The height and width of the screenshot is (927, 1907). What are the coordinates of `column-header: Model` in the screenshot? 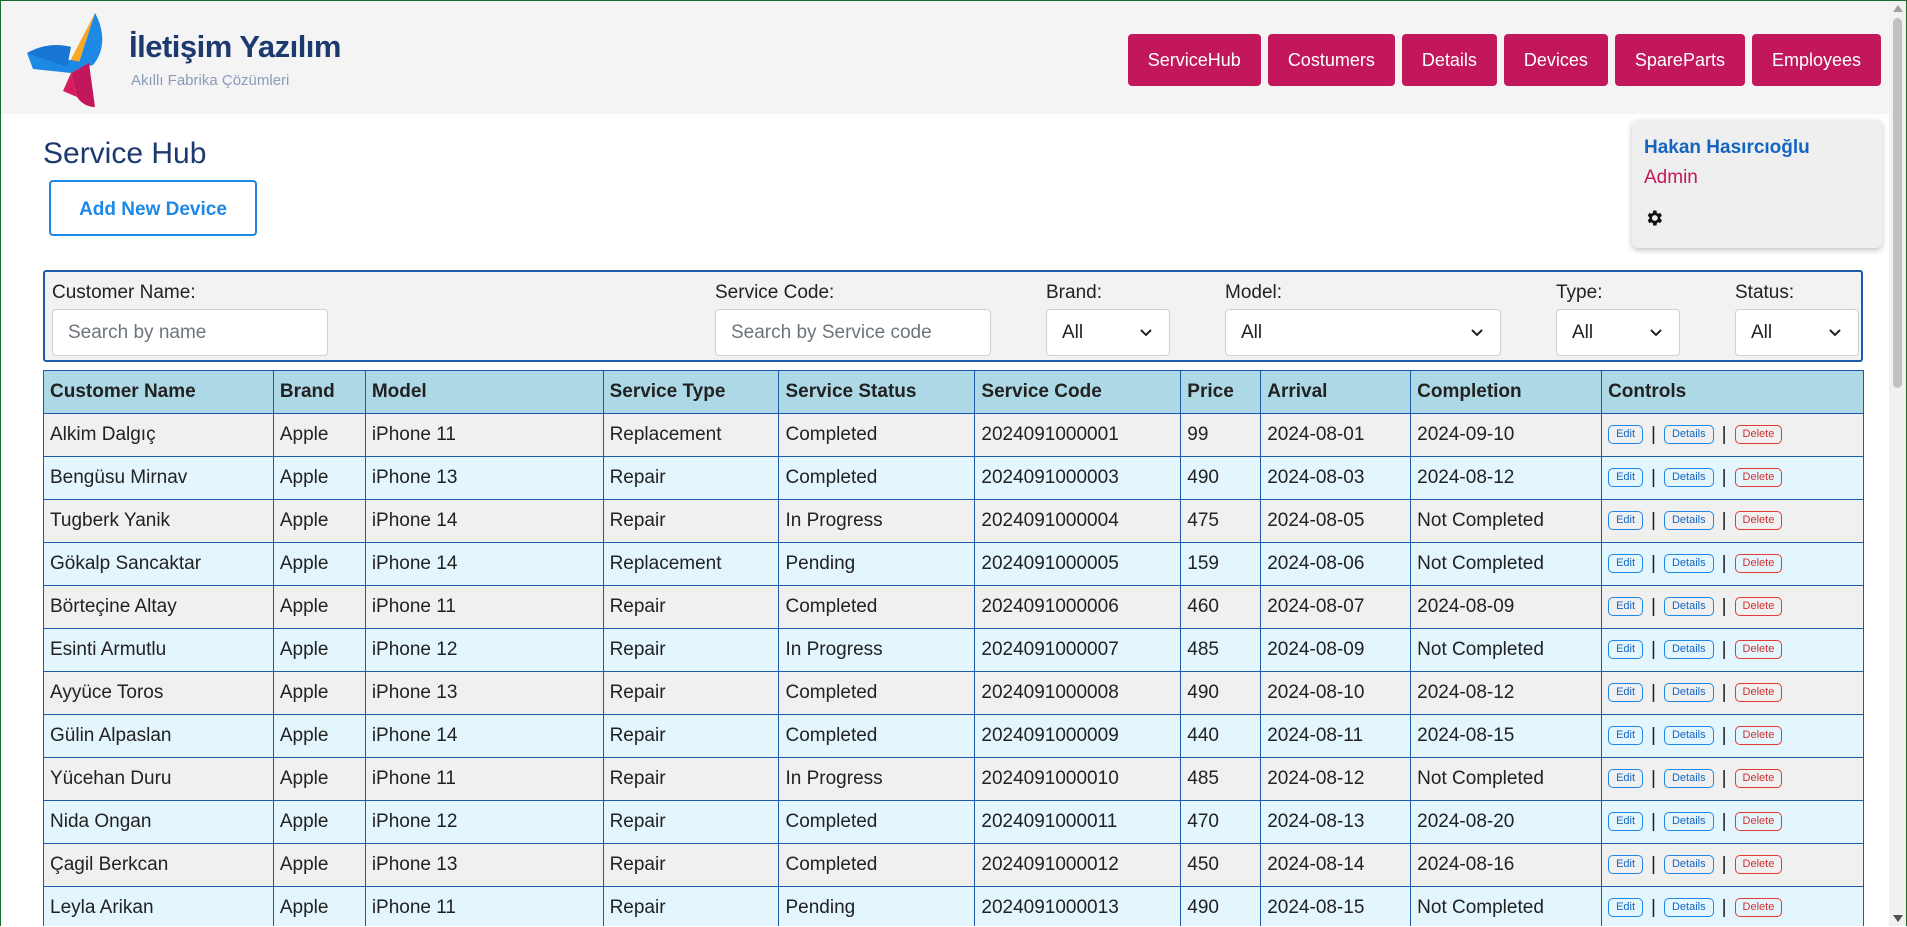 It's located at (484, 392).